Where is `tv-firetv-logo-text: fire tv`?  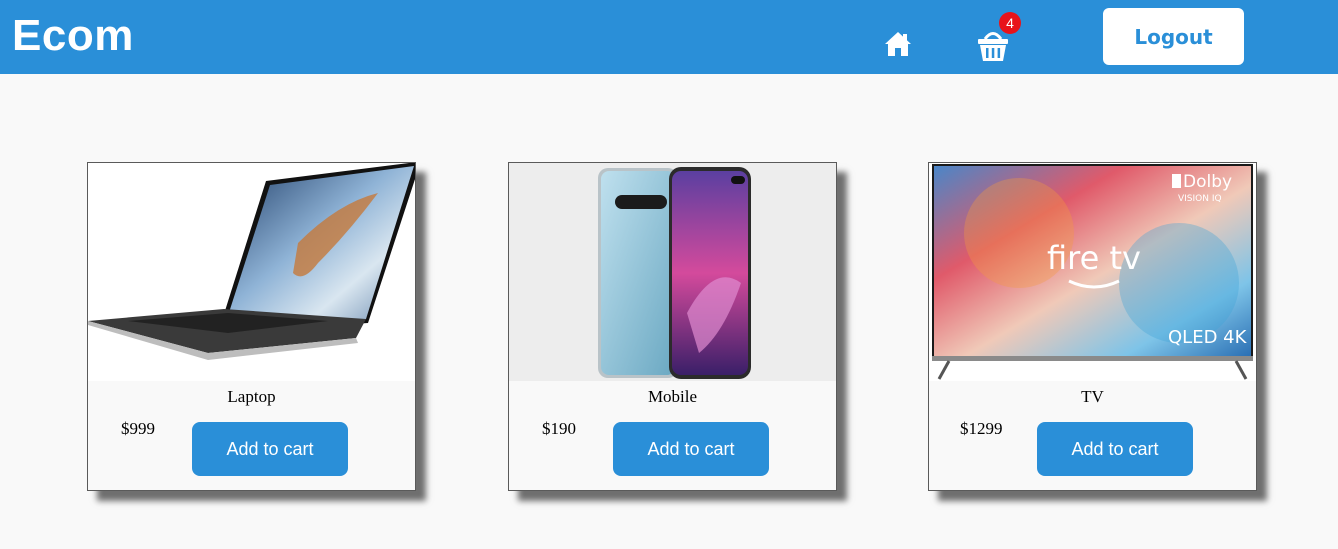 tv-firetv-logo-text: fire tv is located at coordinates (1094, 258).